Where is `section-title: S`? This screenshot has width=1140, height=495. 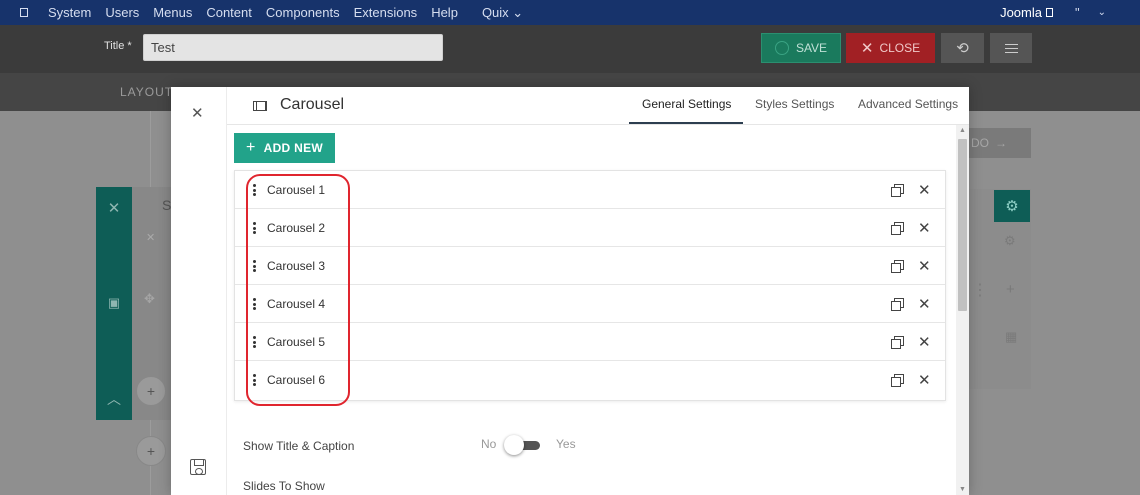 section-title: S is located at coordinates (167, 205).